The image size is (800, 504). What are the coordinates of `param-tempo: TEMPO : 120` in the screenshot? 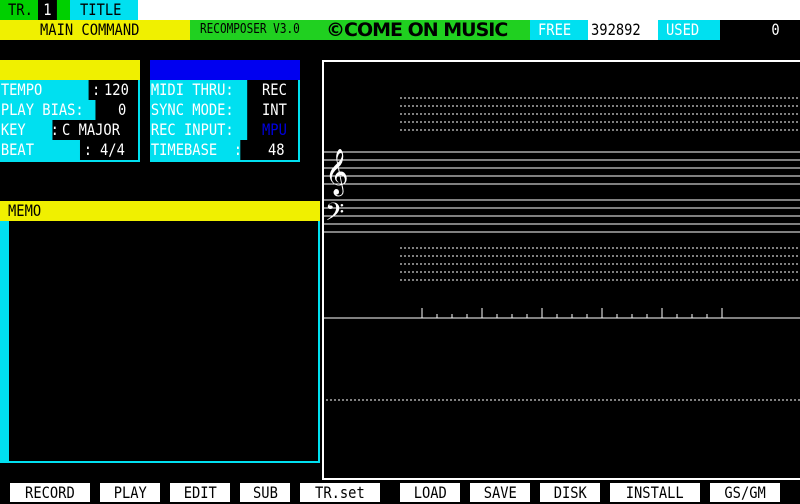 It's located at (69, 90).